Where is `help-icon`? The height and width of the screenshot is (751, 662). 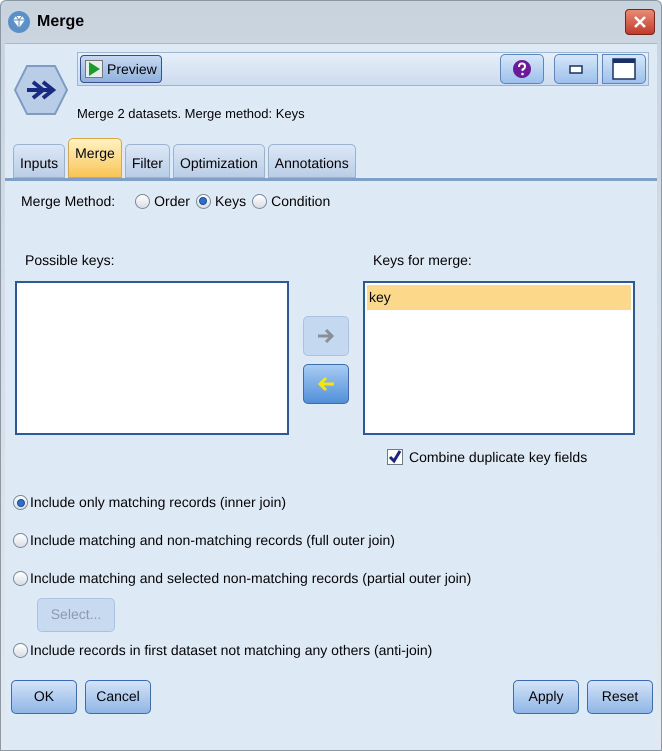
help-icon is located at coordinates (522, 69).